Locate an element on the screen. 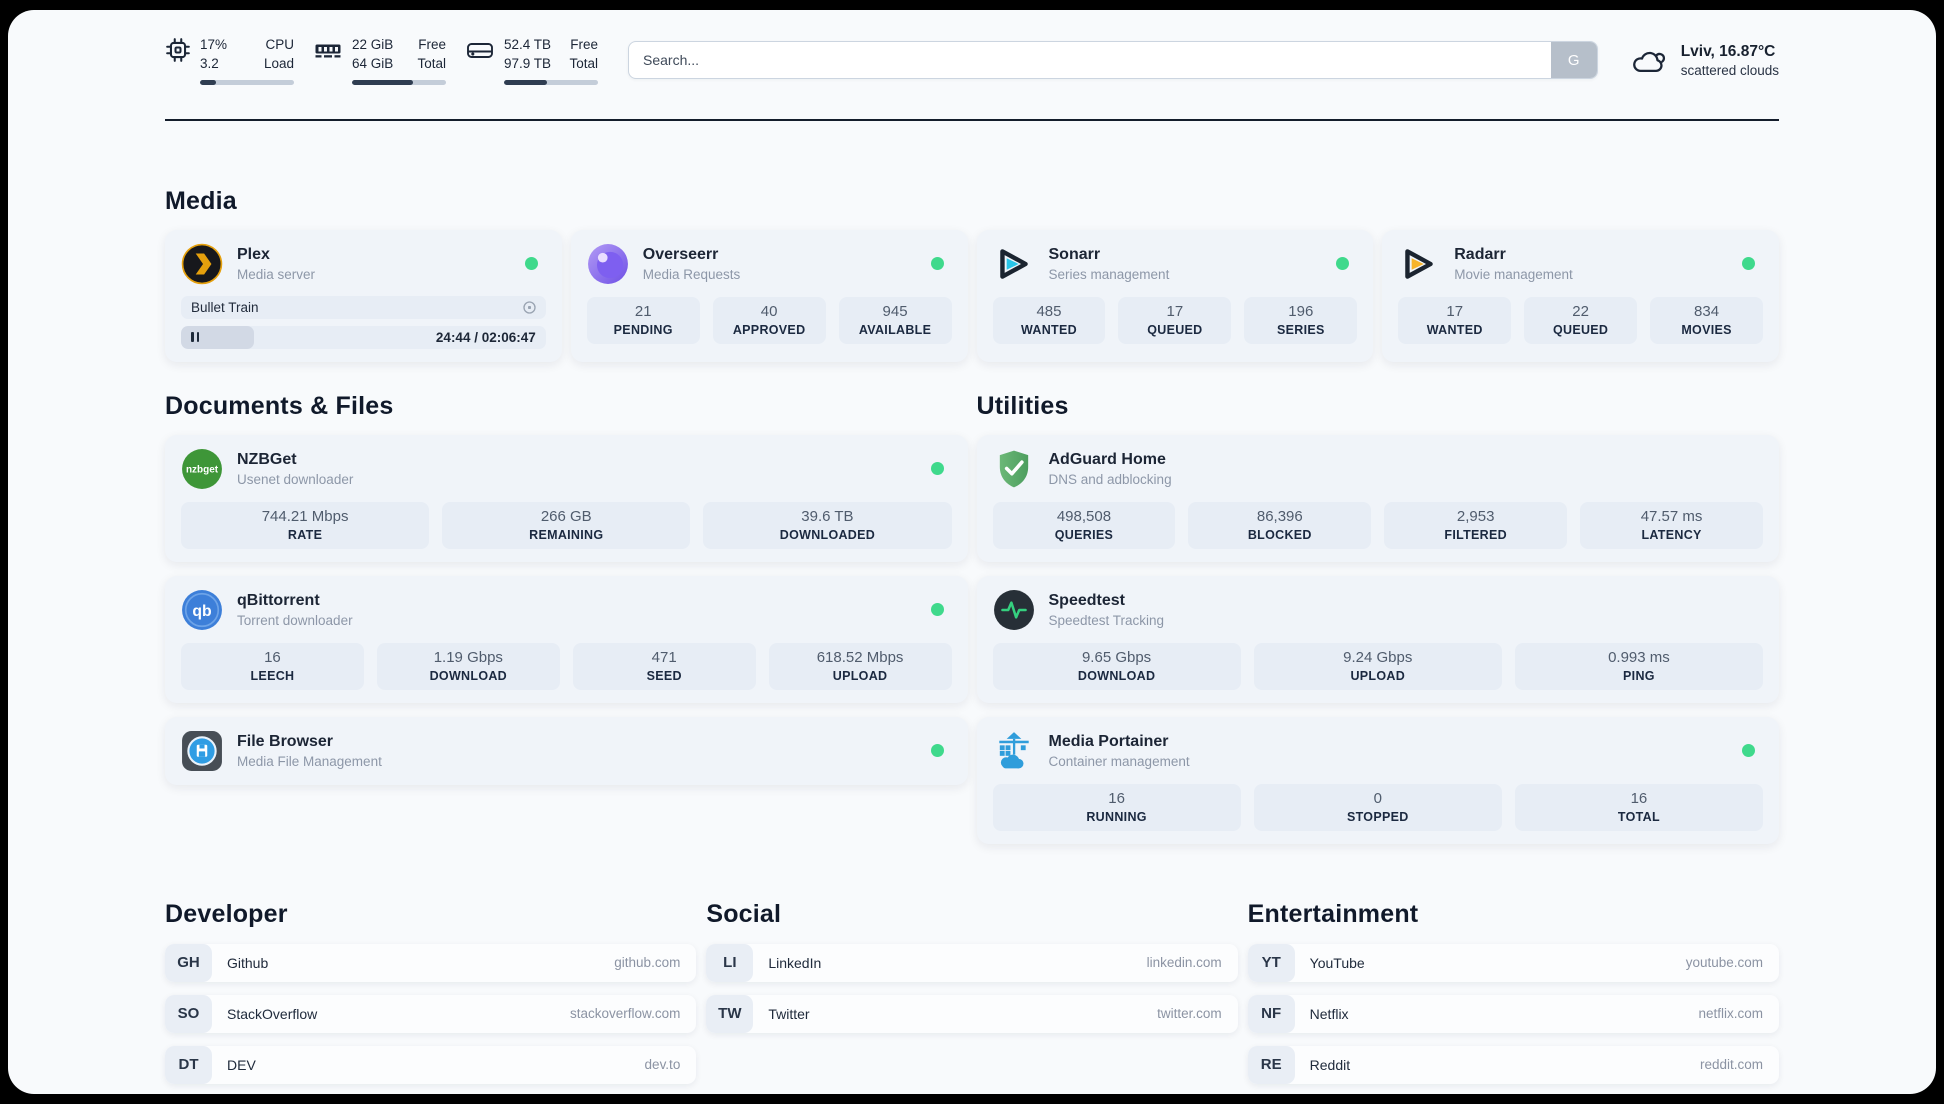  bookmark-host: twitter.com is located at coordinates (1189, 1014).